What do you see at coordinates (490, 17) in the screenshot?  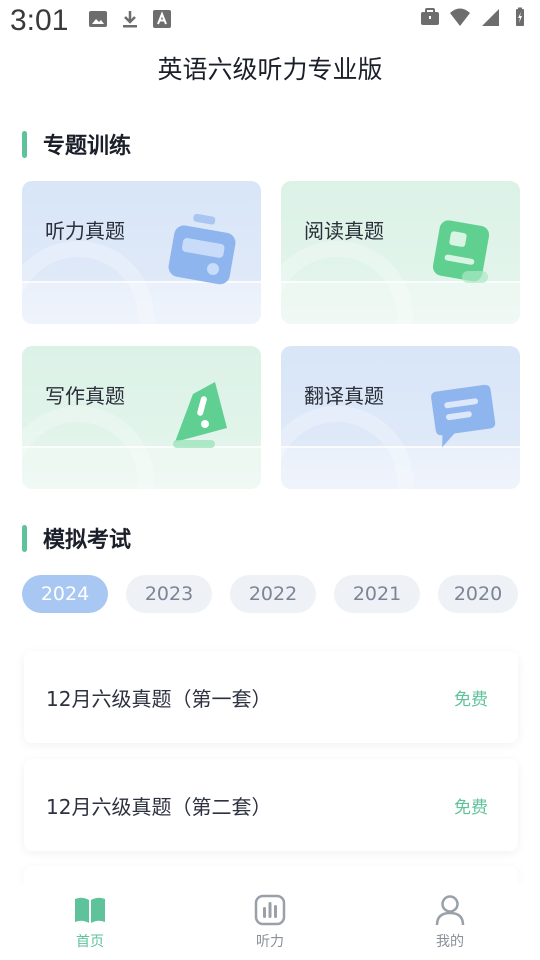 I see `signal-icon` at bounding box center [490, 17].